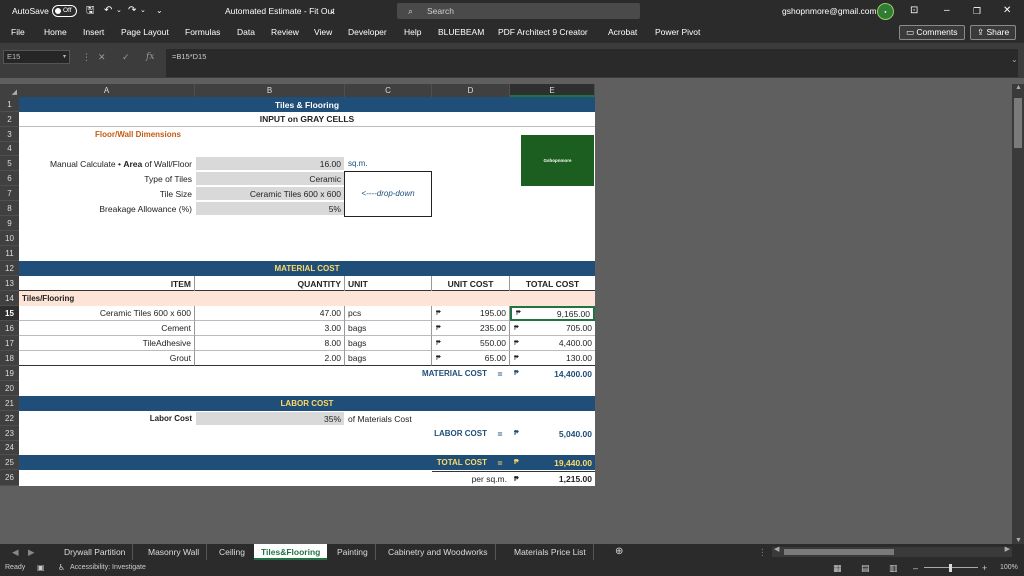  I want to click on item-name: Ceramic Tiles 600 x 600, so click(107, 313).